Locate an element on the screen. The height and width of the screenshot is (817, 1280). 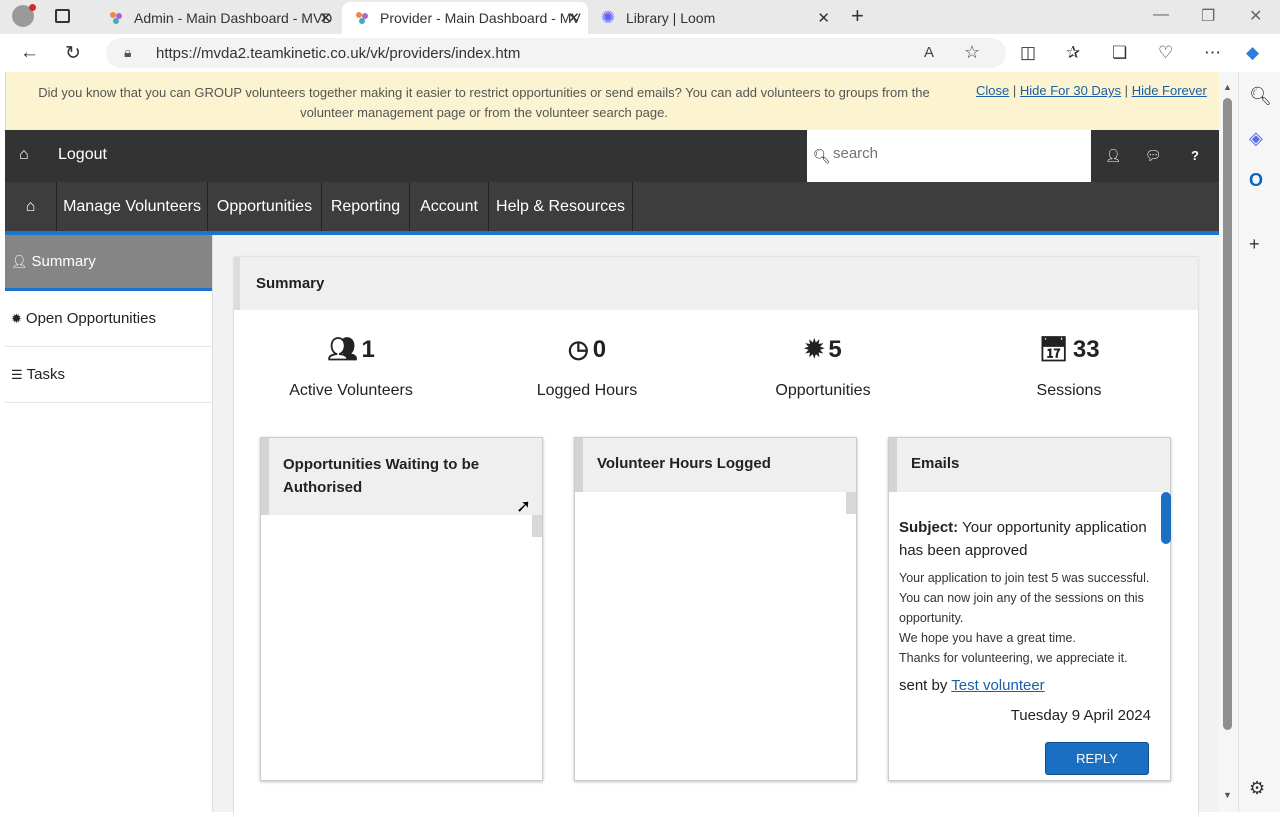
nav-home: ⌂ is located at coordinates (31, 206).